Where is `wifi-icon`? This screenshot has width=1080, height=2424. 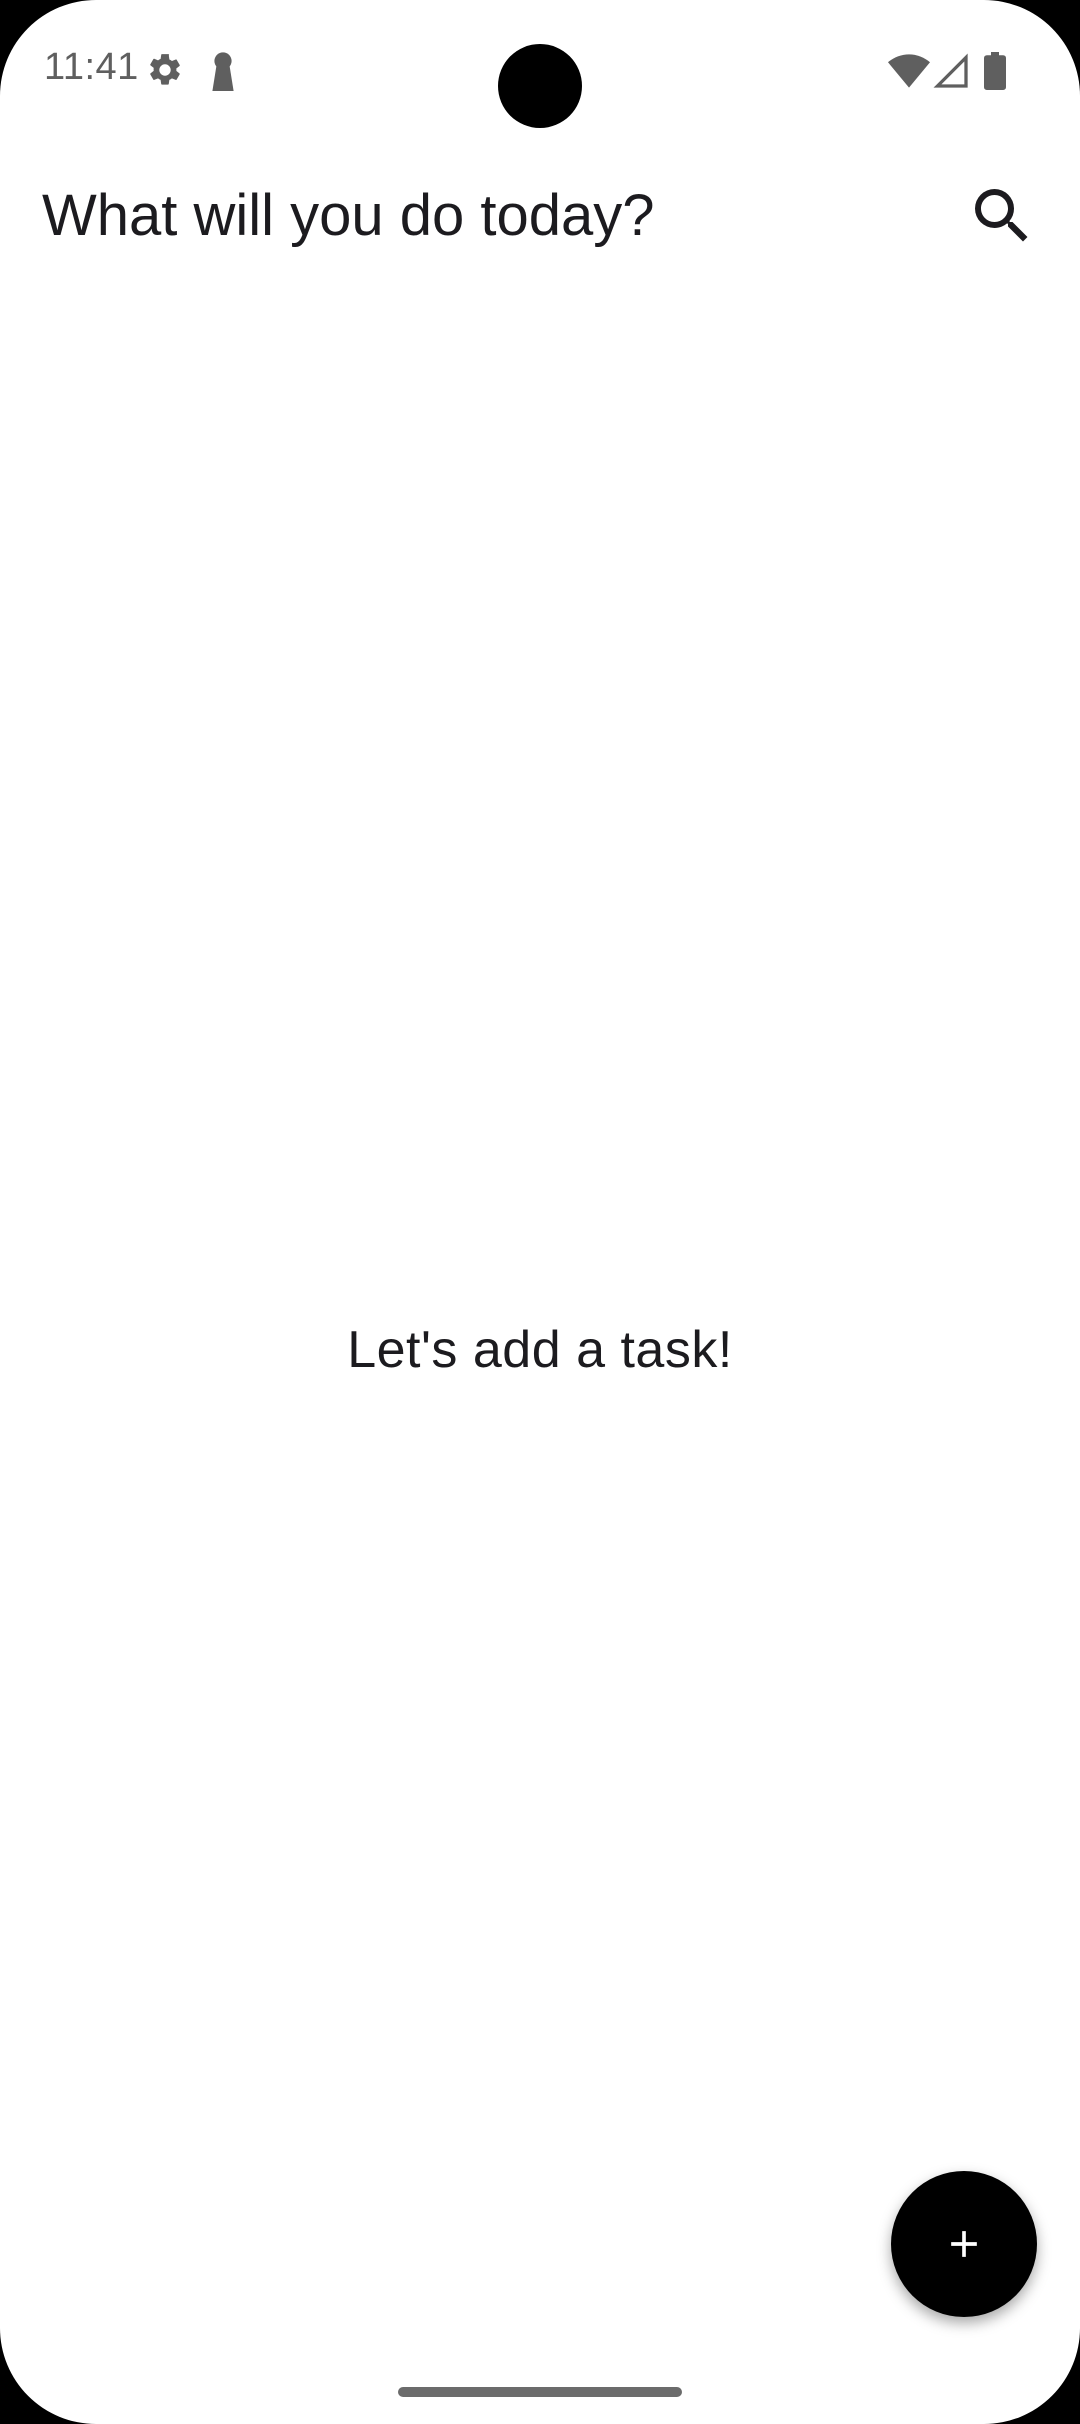
wifi-icon is located at coordinates (909, 73).